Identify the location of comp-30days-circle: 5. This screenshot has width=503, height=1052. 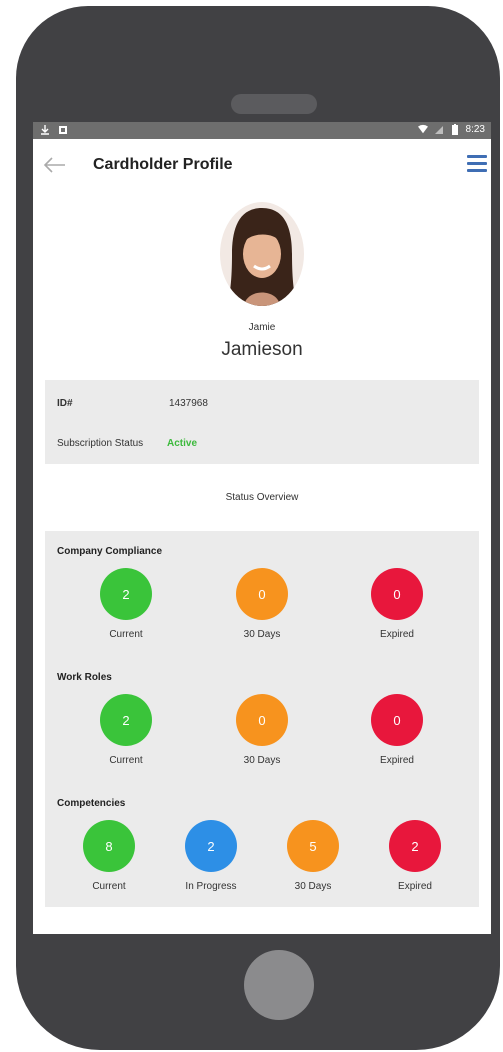
(313, 846).